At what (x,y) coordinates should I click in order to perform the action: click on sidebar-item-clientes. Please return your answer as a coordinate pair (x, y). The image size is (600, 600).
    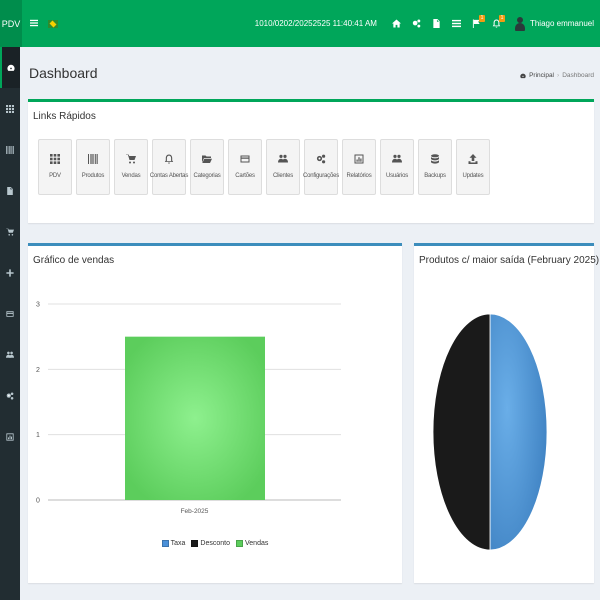
    Looking at the image, I should click on (10, 354).